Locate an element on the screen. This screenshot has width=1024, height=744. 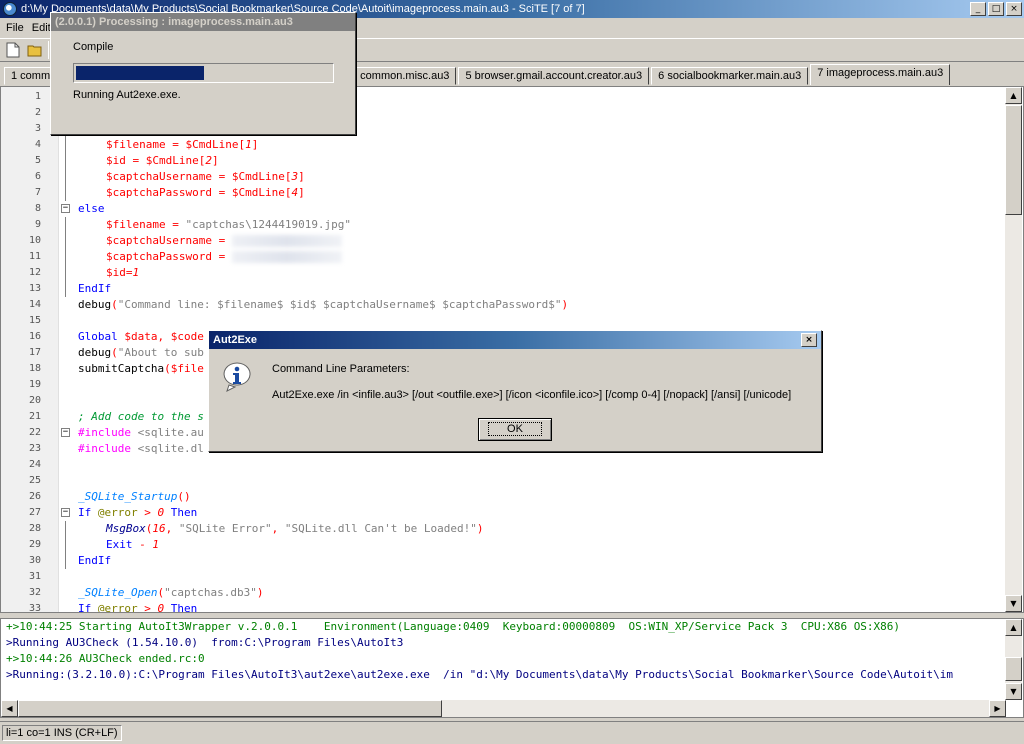
code-line: 6 $captchaUsername = $CmdLine[3] is located at coordinates (503, 177).